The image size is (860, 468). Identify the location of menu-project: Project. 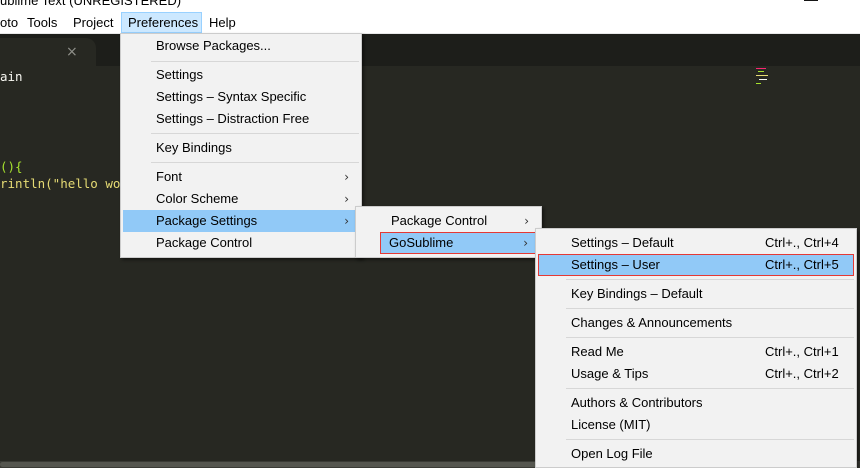
(93, 22).